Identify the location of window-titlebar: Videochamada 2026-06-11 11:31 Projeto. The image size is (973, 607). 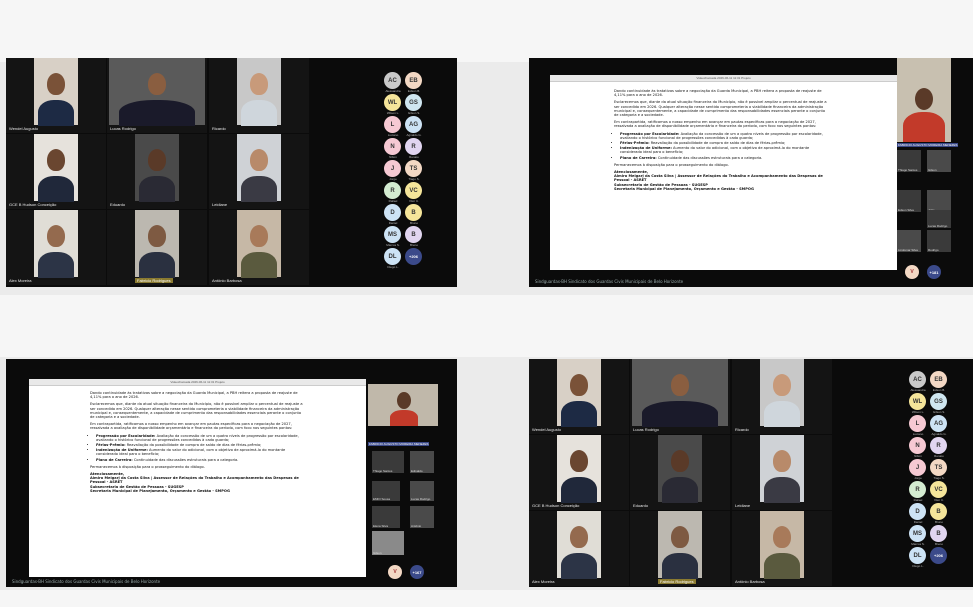
(723, 78).